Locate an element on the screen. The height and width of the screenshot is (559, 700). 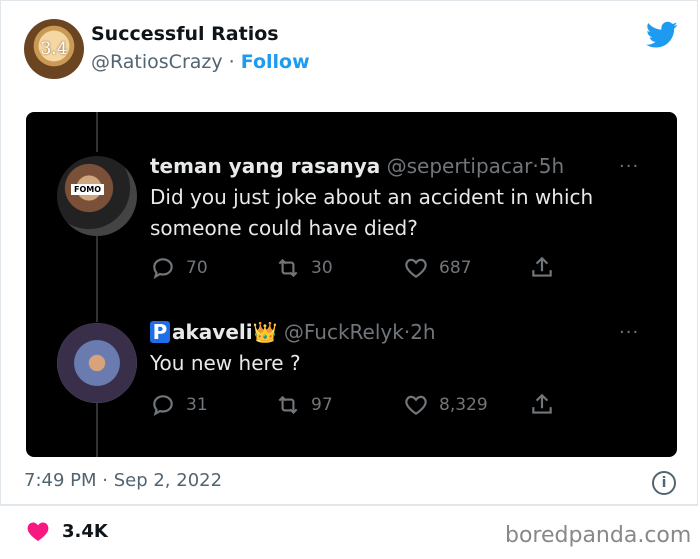
tweet1-reply-action: 70 is located at coordinates (179, 268).